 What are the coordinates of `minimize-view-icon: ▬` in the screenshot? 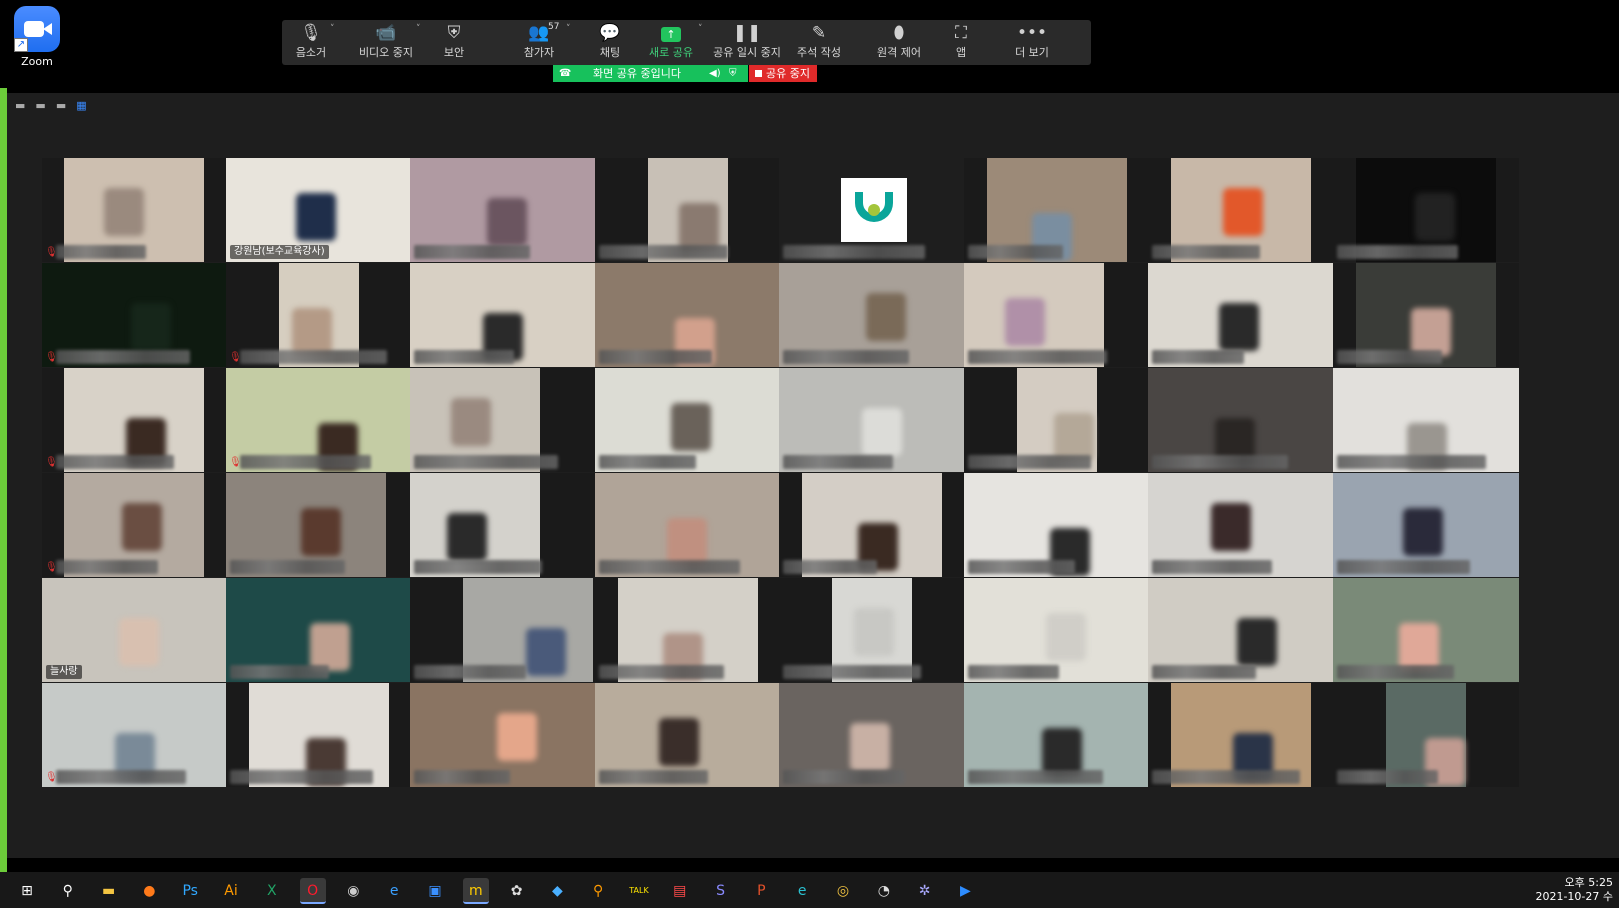 It's located at (20, 105).